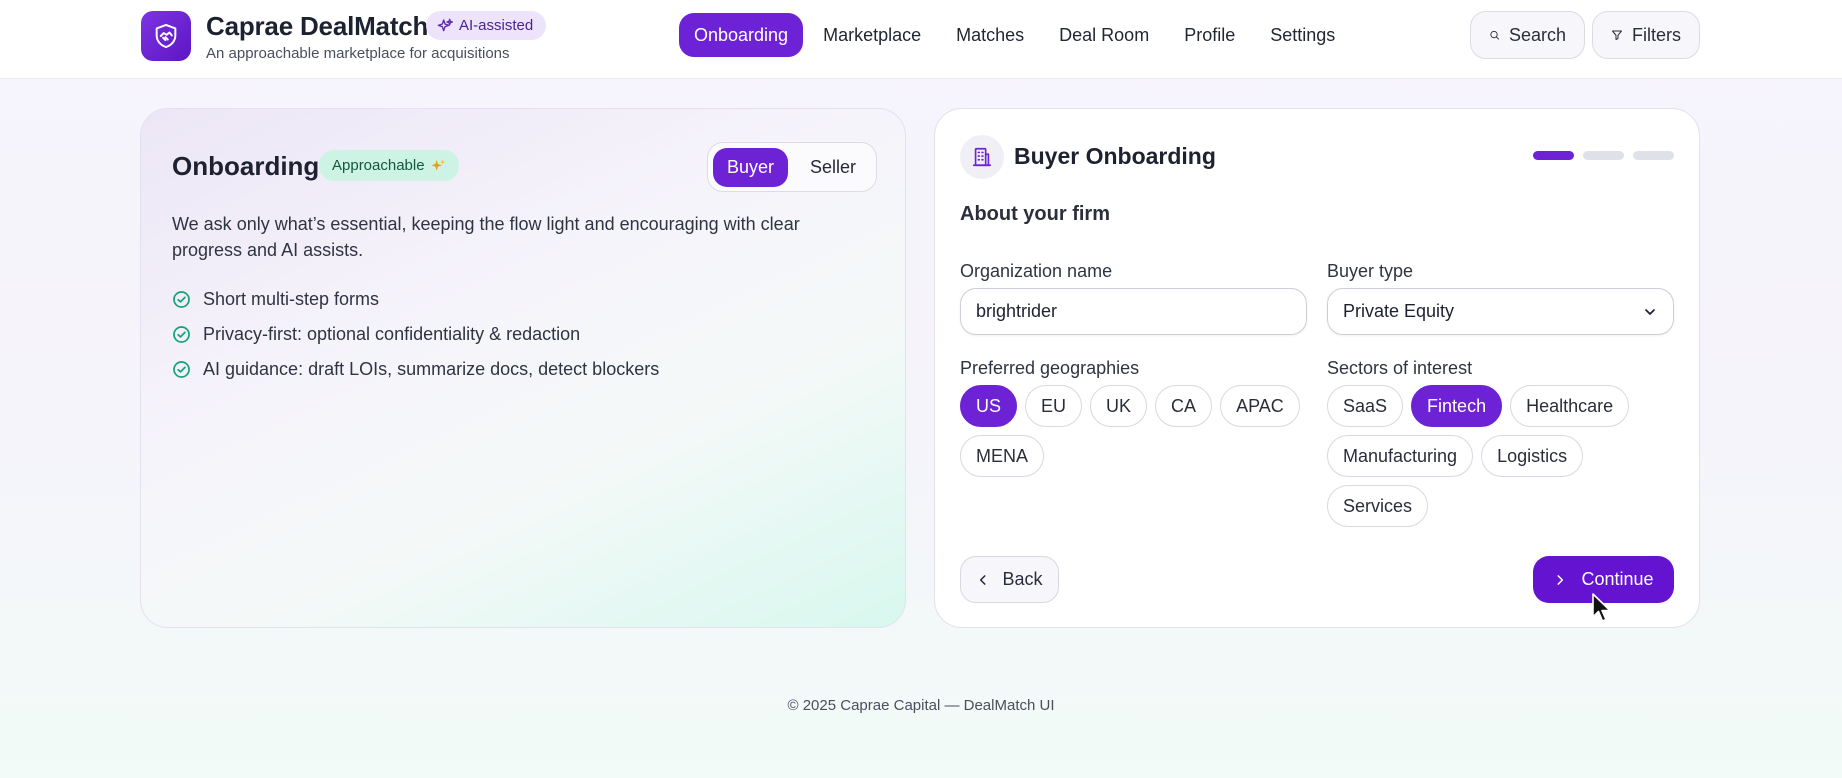 The image size is (1842, 778). I want to click on buyer-type-value: Private Equity, so click(1399, 311).